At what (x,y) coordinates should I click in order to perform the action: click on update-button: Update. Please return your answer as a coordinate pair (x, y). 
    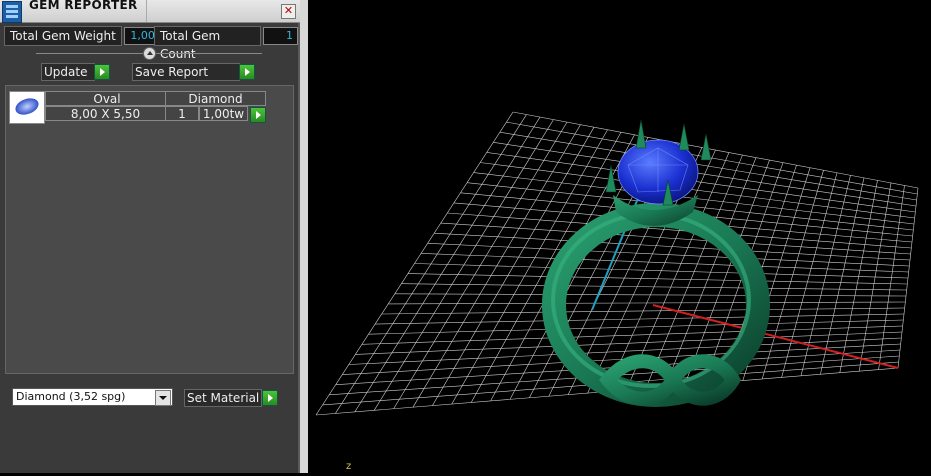
    Looking at the image, I should click on (68, 72).